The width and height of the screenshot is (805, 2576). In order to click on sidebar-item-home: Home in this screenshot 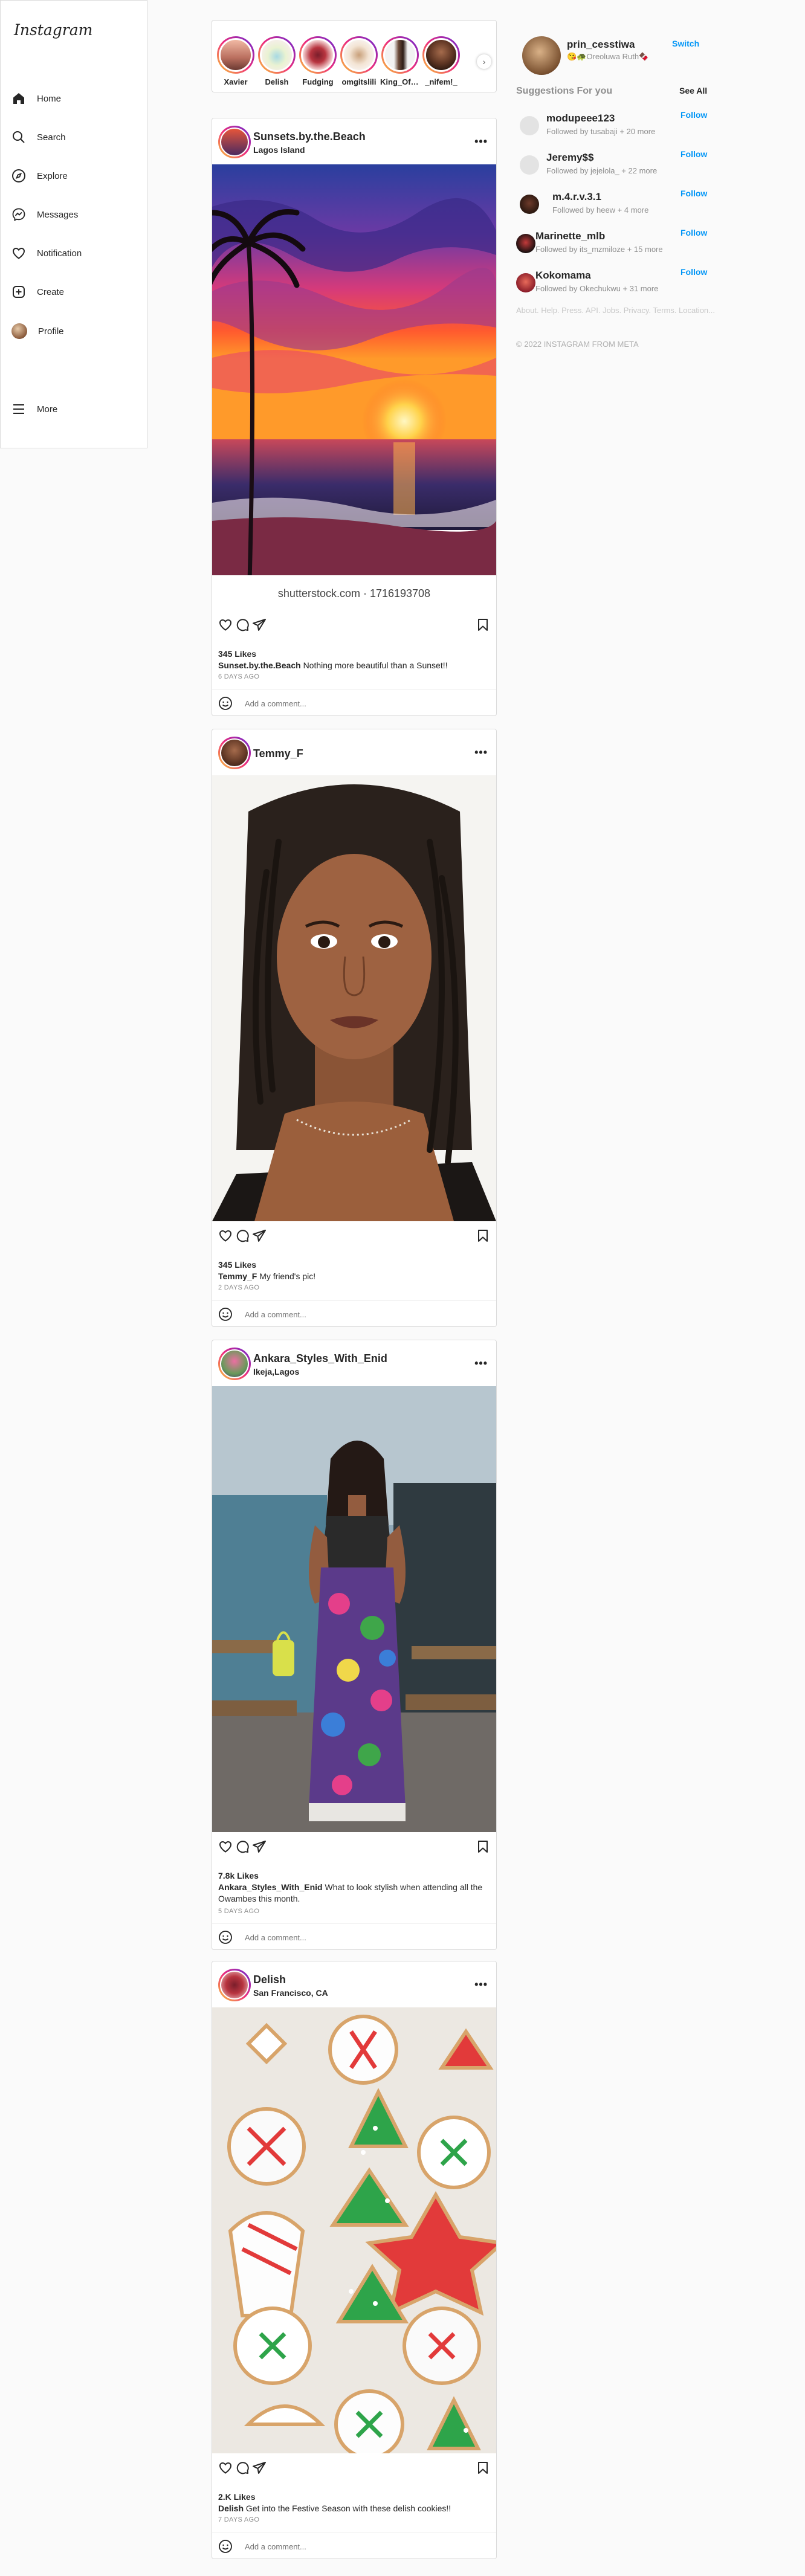, I will do `click(36, 99)`.